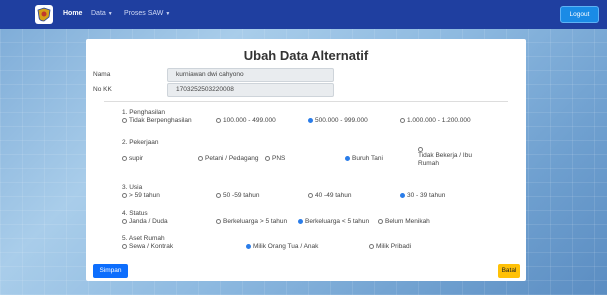  I want to click on criteria-label-usia: 3. Usia, so click(132, 187).